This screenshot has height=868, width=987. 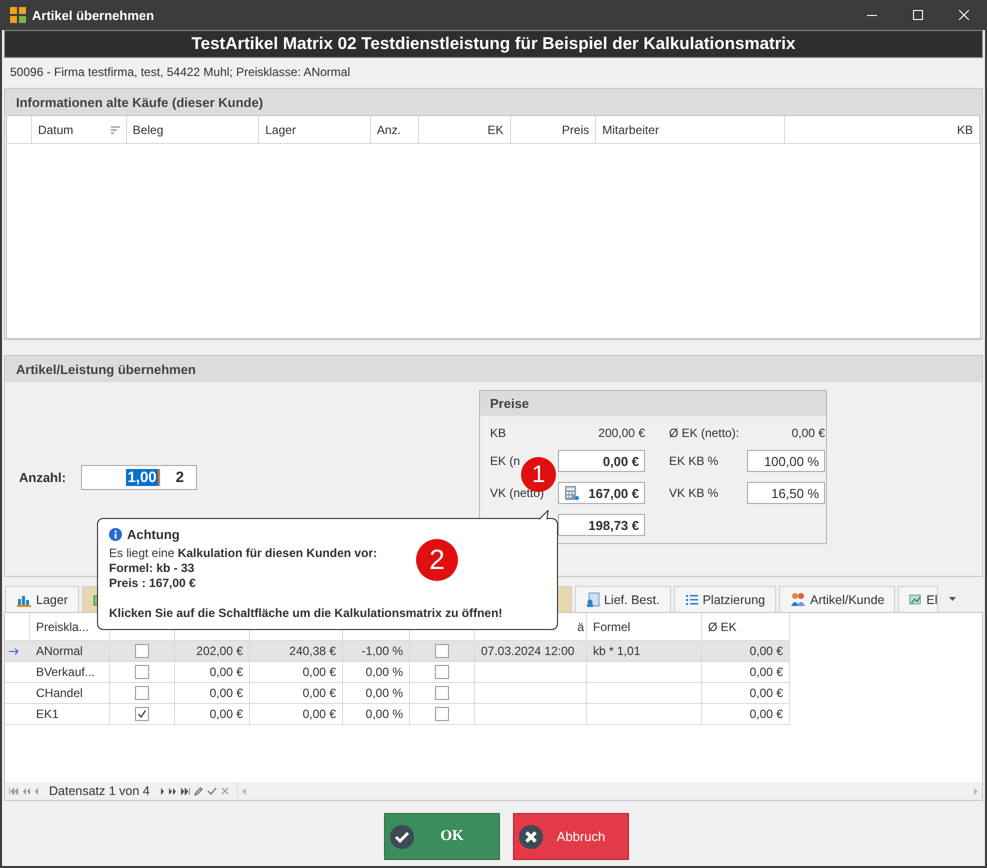 I want to click on table-cell: 202,00 €, so click(x=219, y=651).